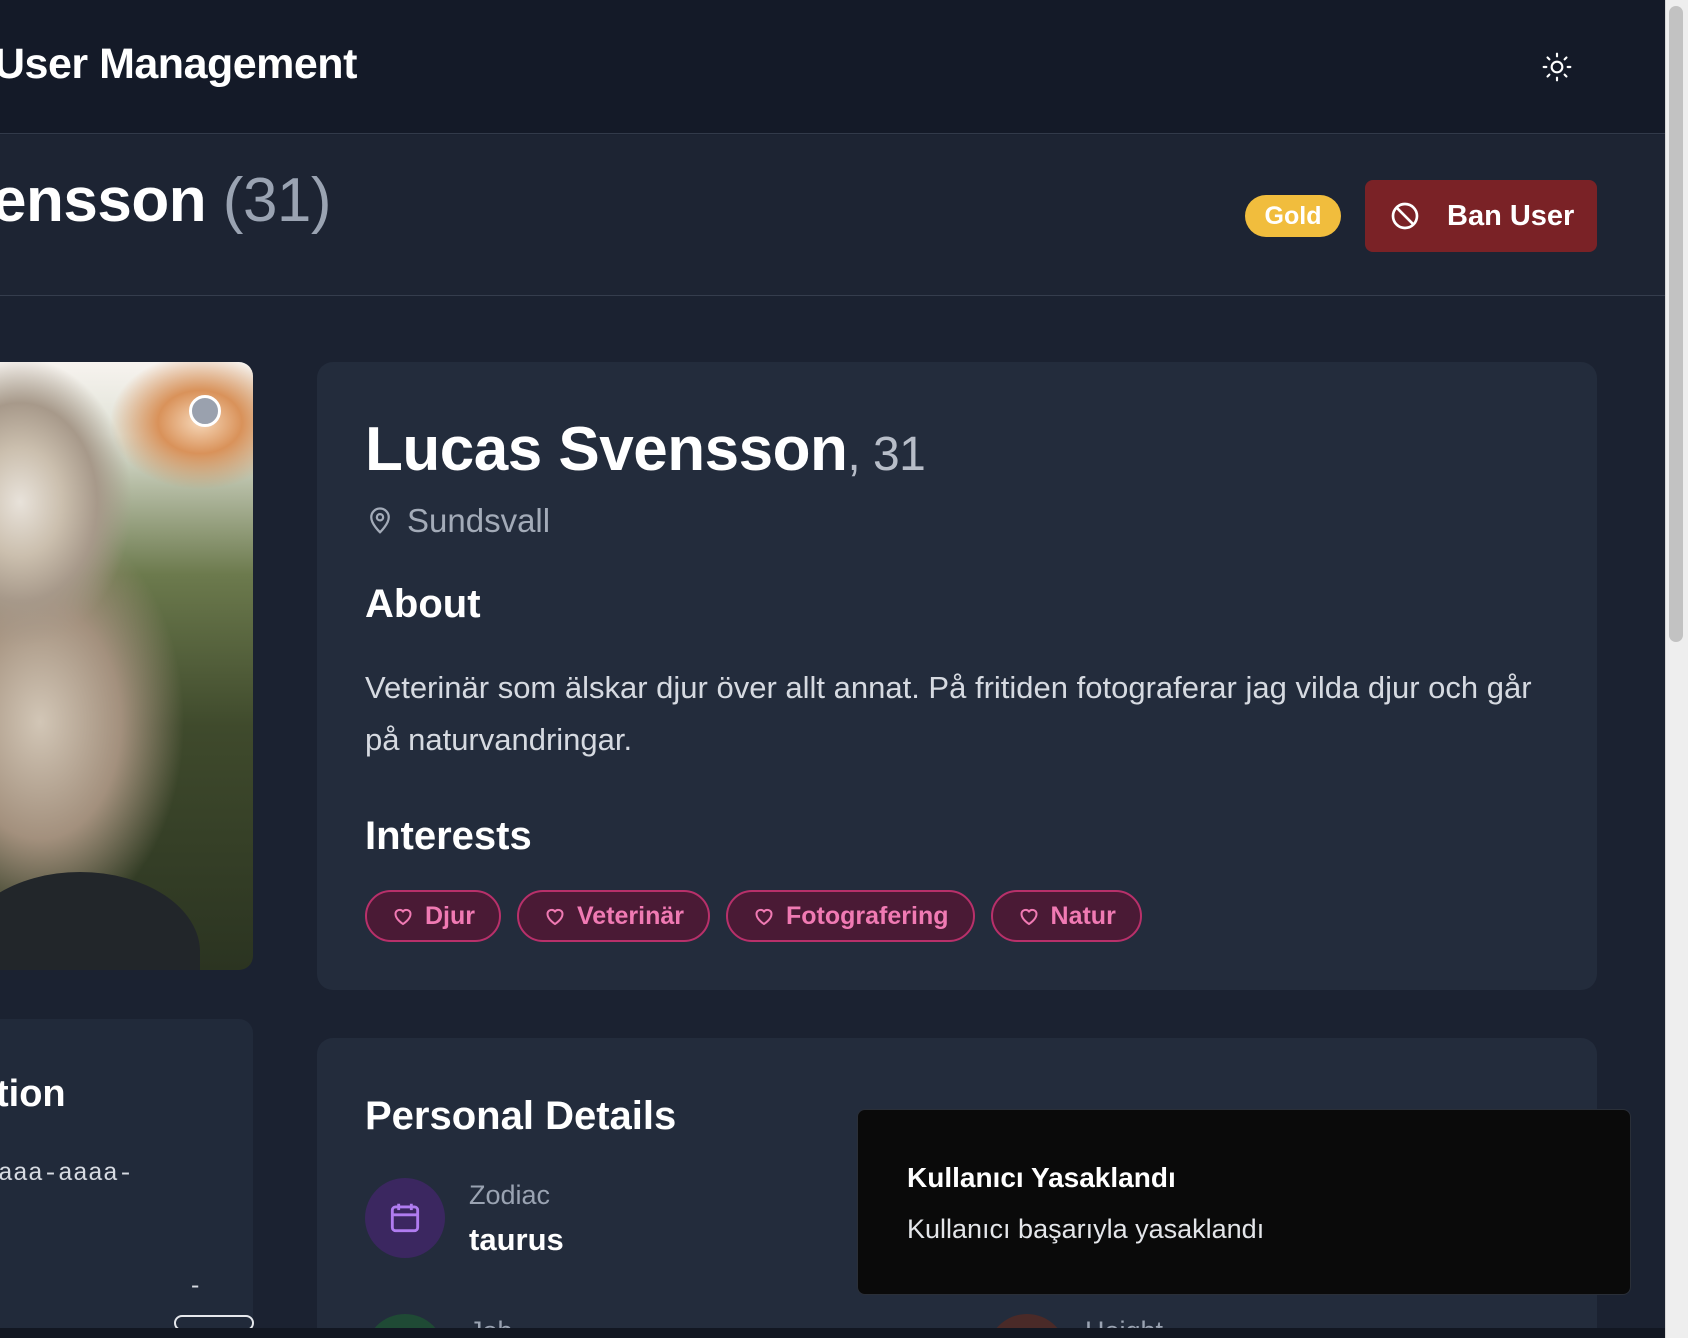  Describe the element at coordinates (479, 520) in the screenshot. I see `location-text: Sundsvall` at that location.